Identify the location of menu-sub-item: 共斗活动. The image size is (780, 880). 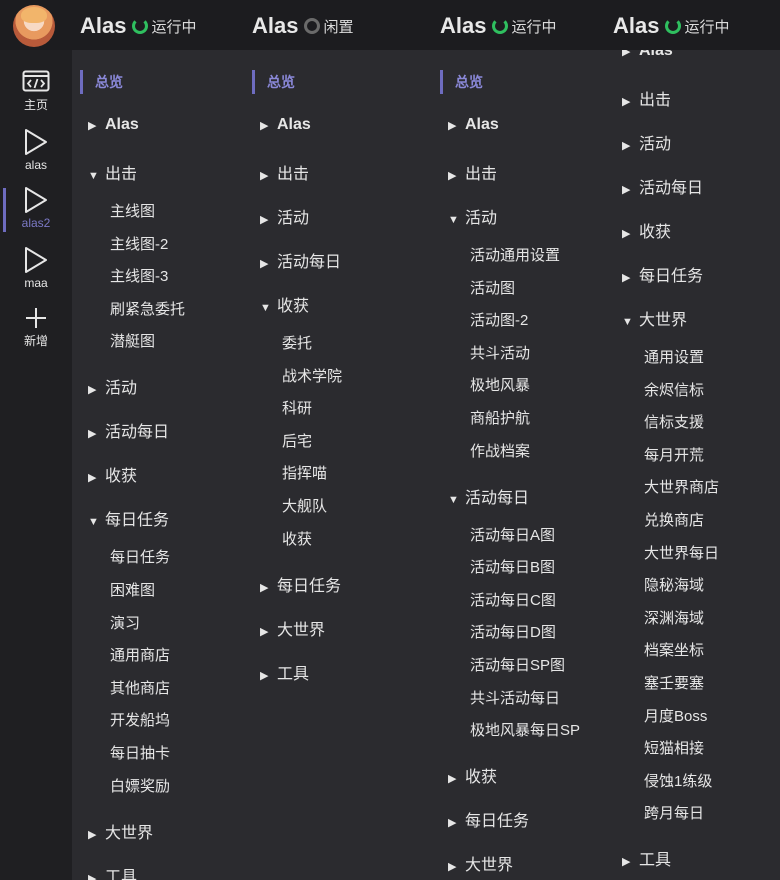
(500, 352).